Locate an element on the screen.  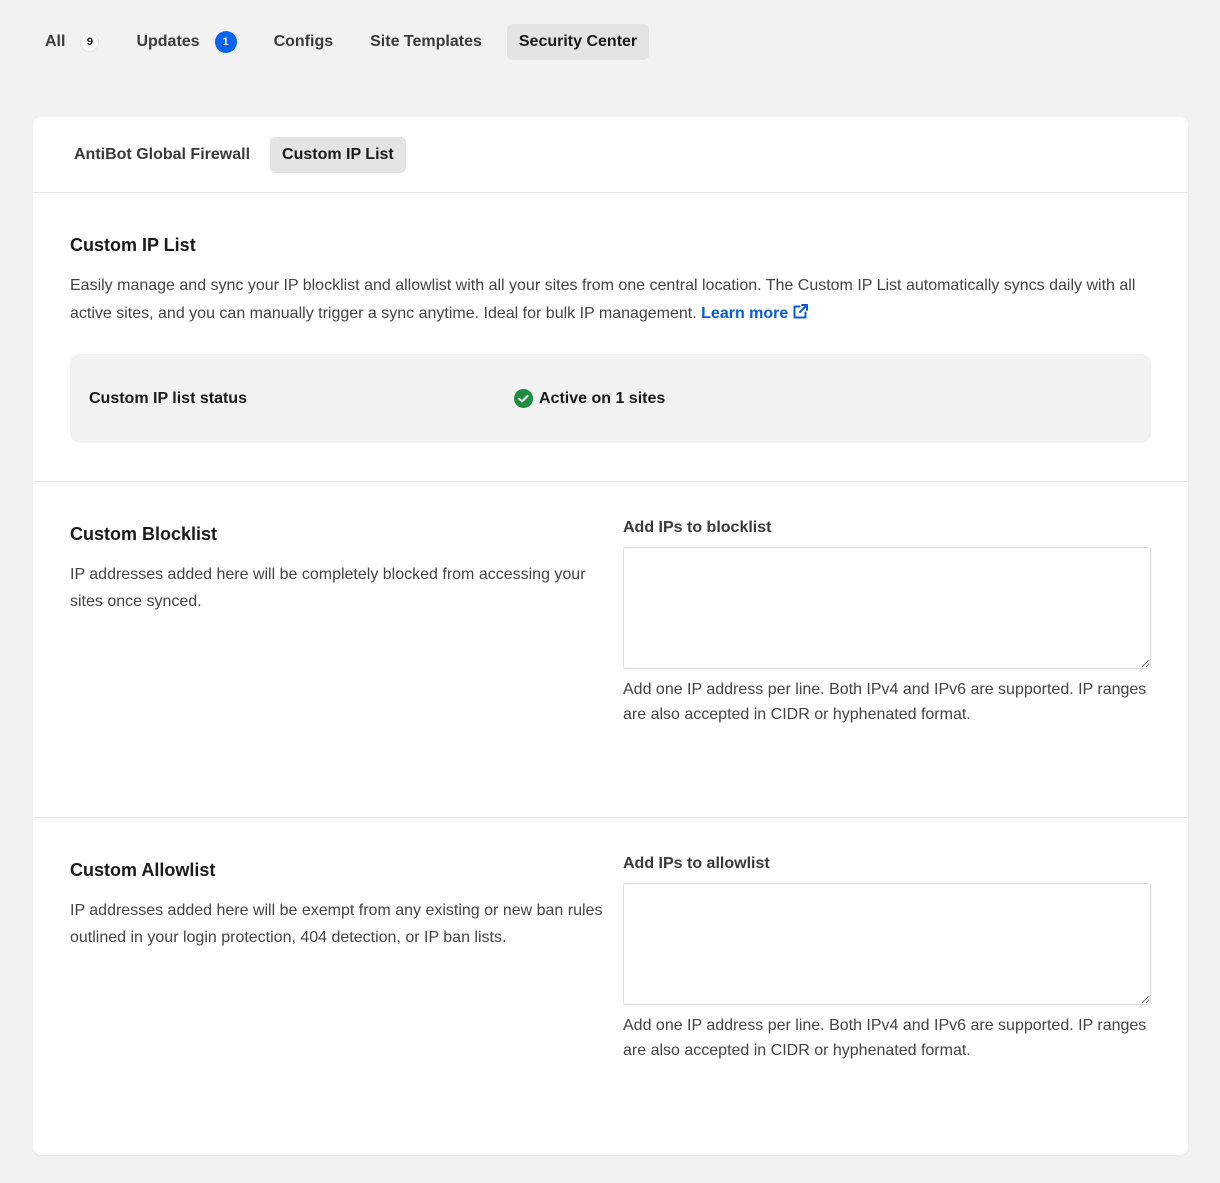
tab-all: All 9 is located at coordinates (72, 42).